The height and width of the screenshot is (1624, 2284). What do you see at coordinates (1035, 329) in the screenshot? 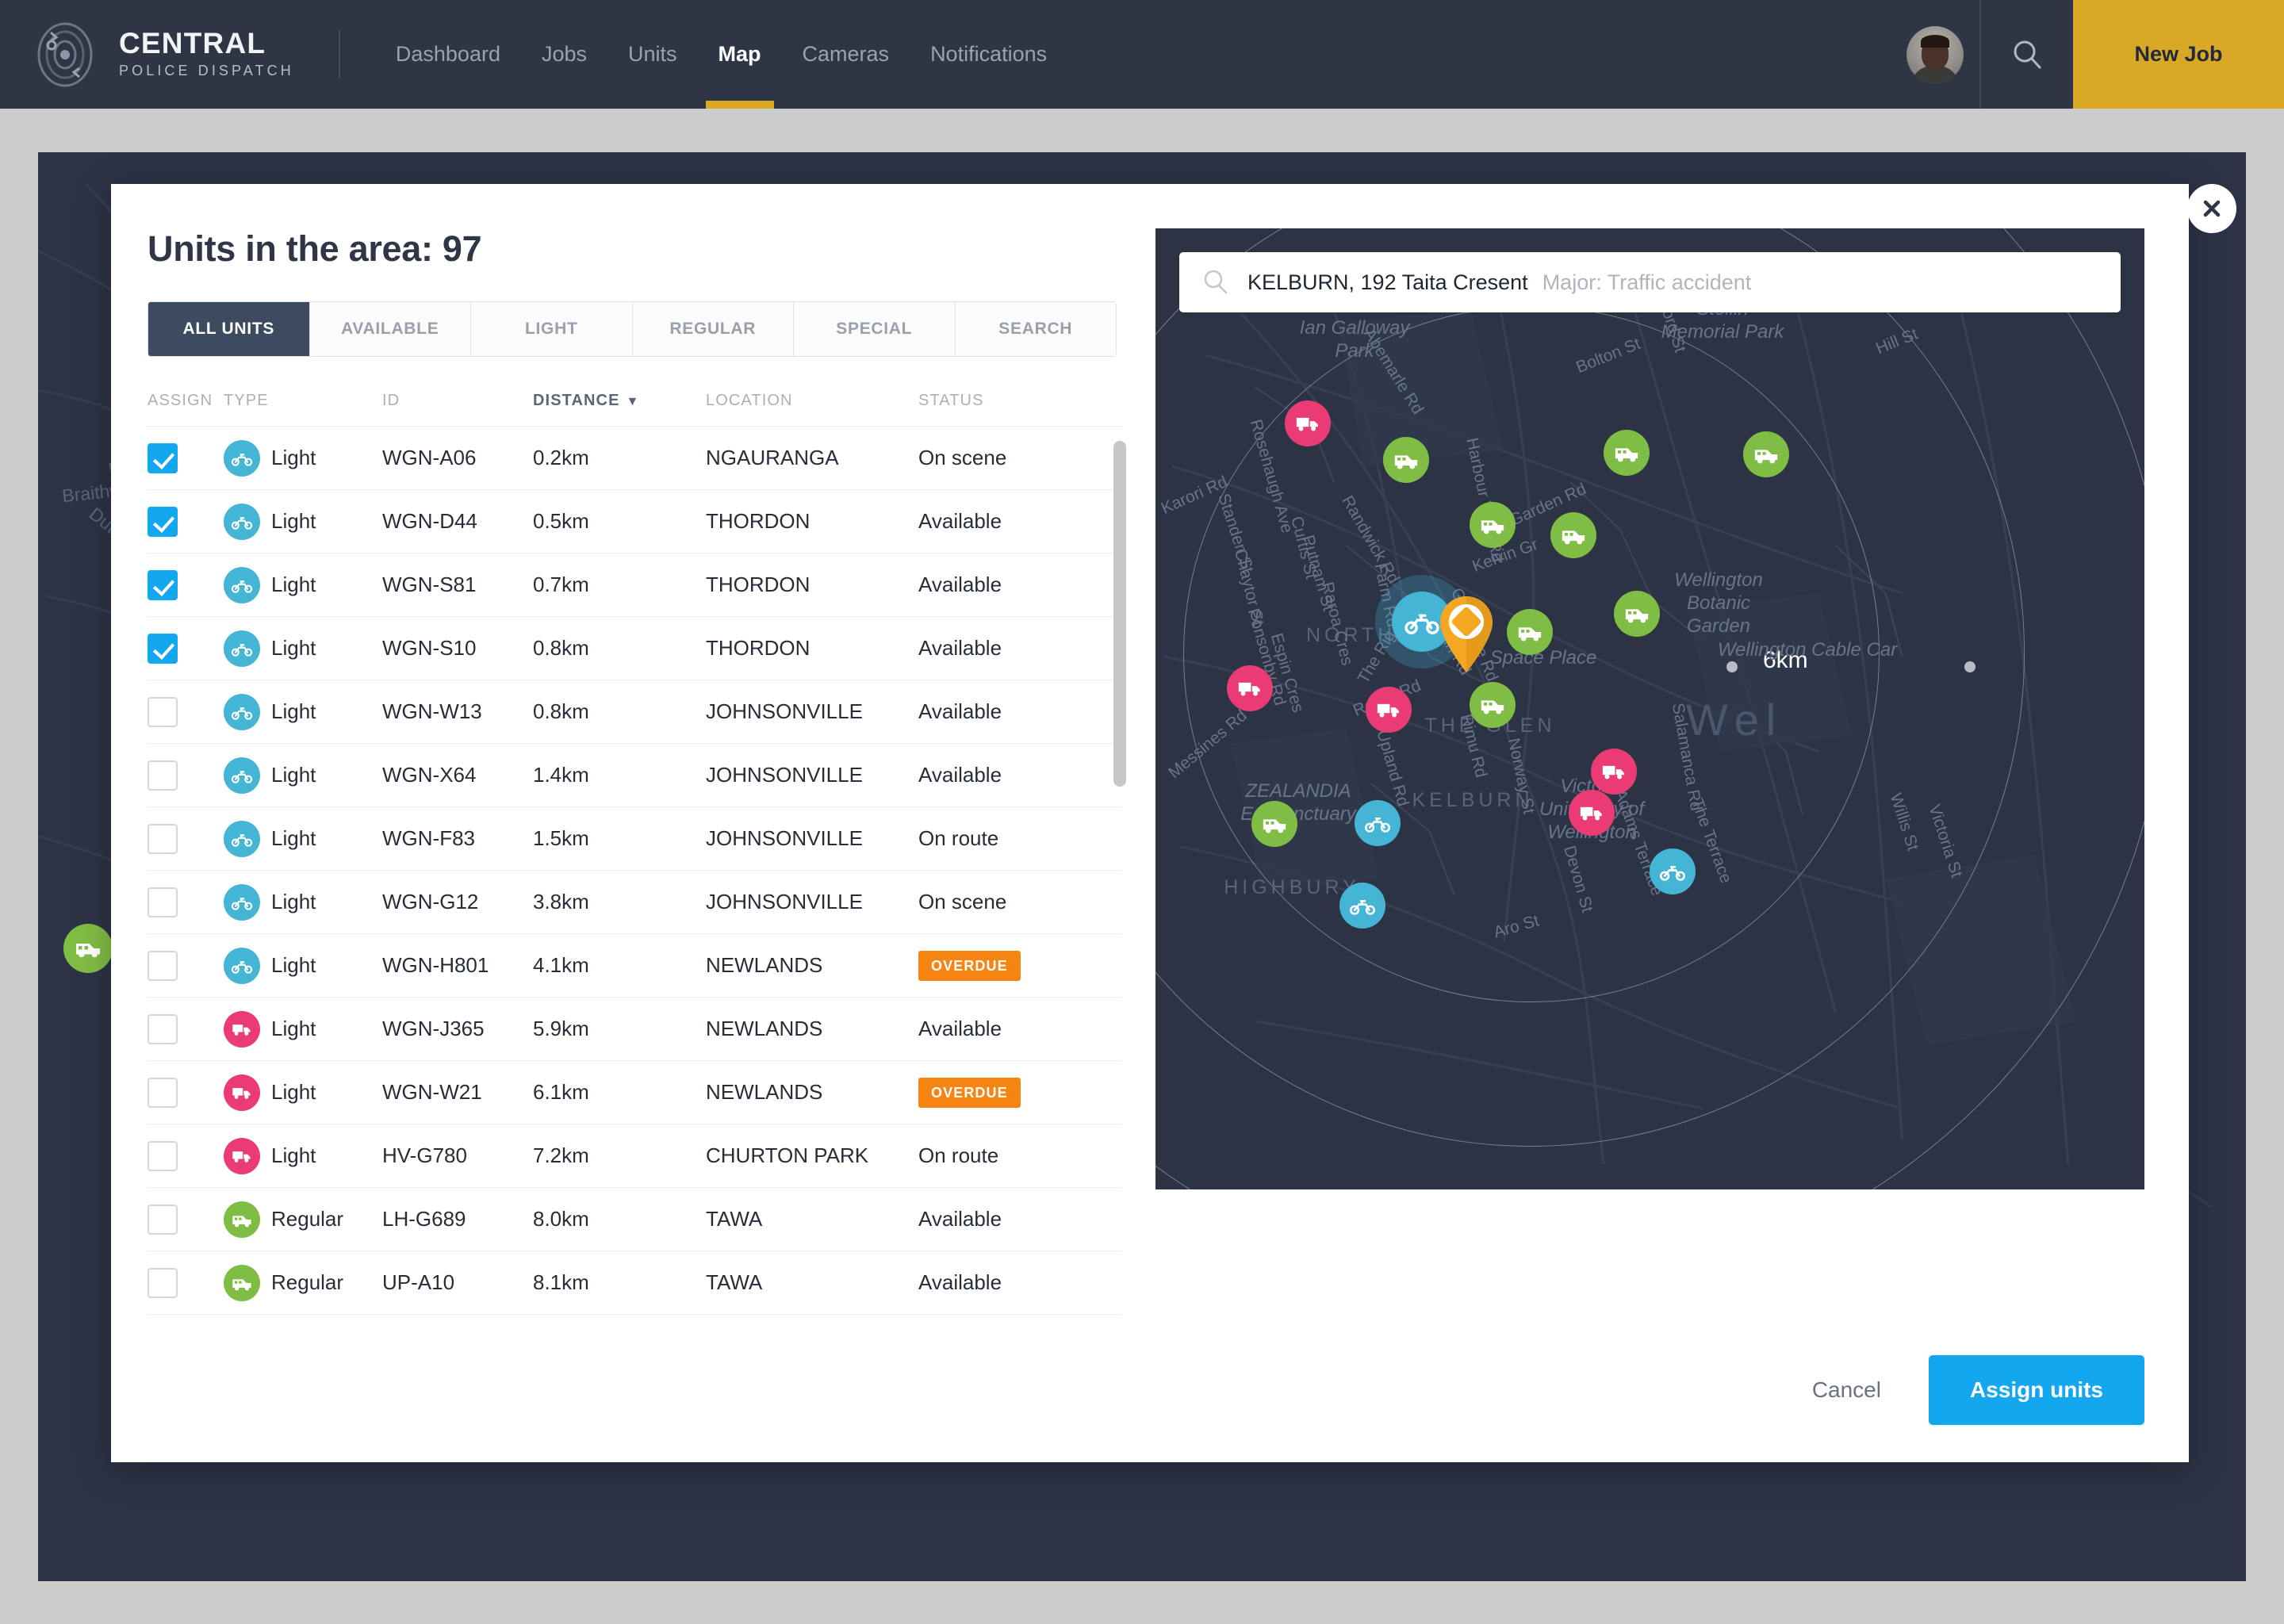
I see `tab-search: SEARCH` at bounding box center [1035, 329].